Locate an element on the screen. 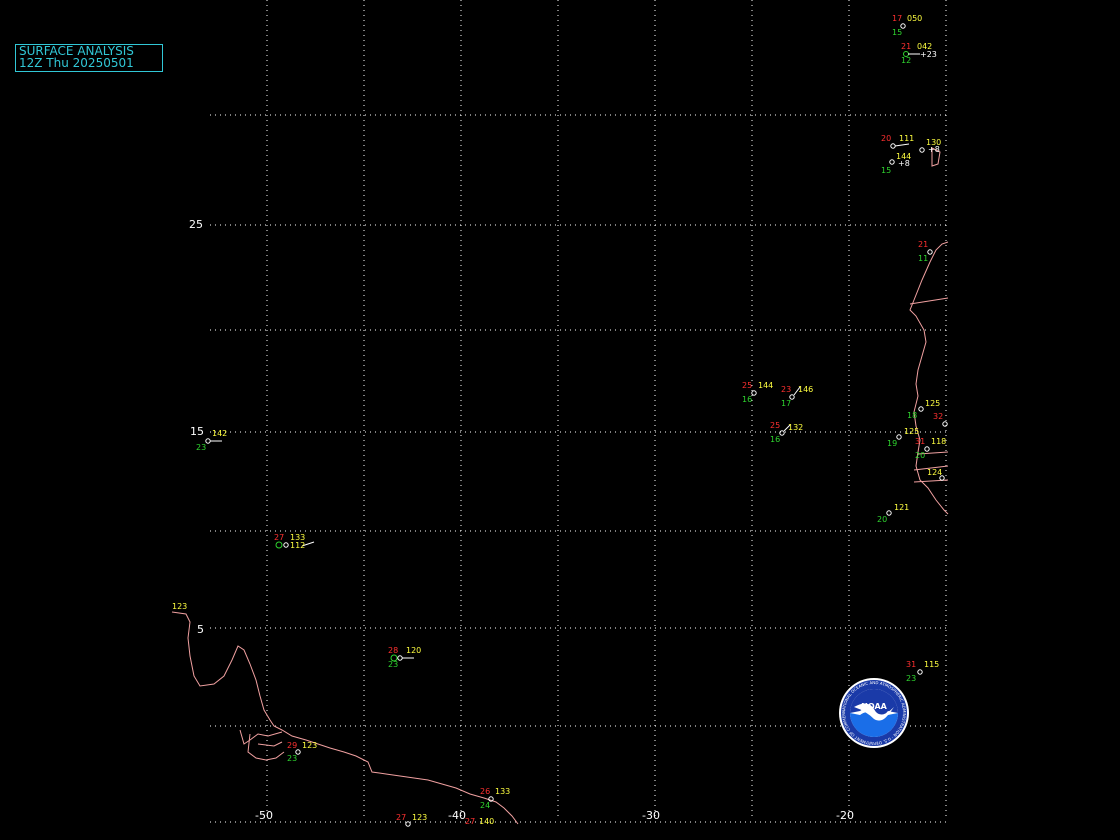 The image size is (1120, 840). station-tendency: 112 is located at coordinates (297, 545).